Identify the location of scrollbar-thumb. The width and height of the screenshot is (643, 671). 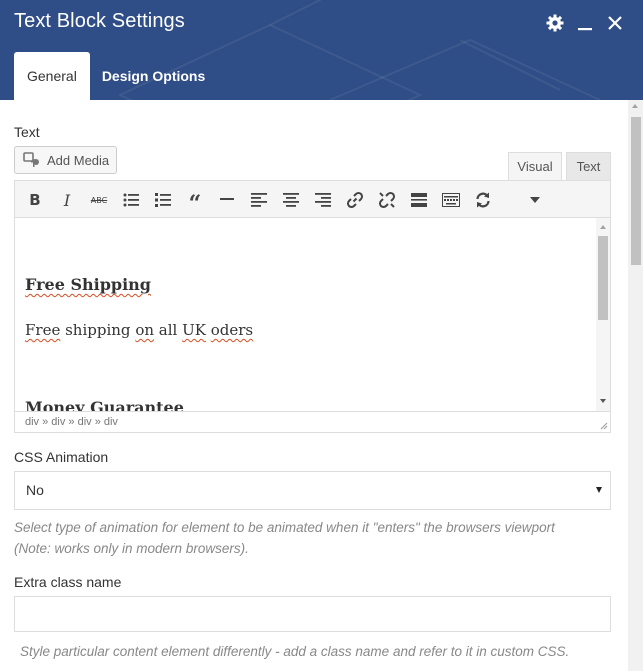
(636, 191).